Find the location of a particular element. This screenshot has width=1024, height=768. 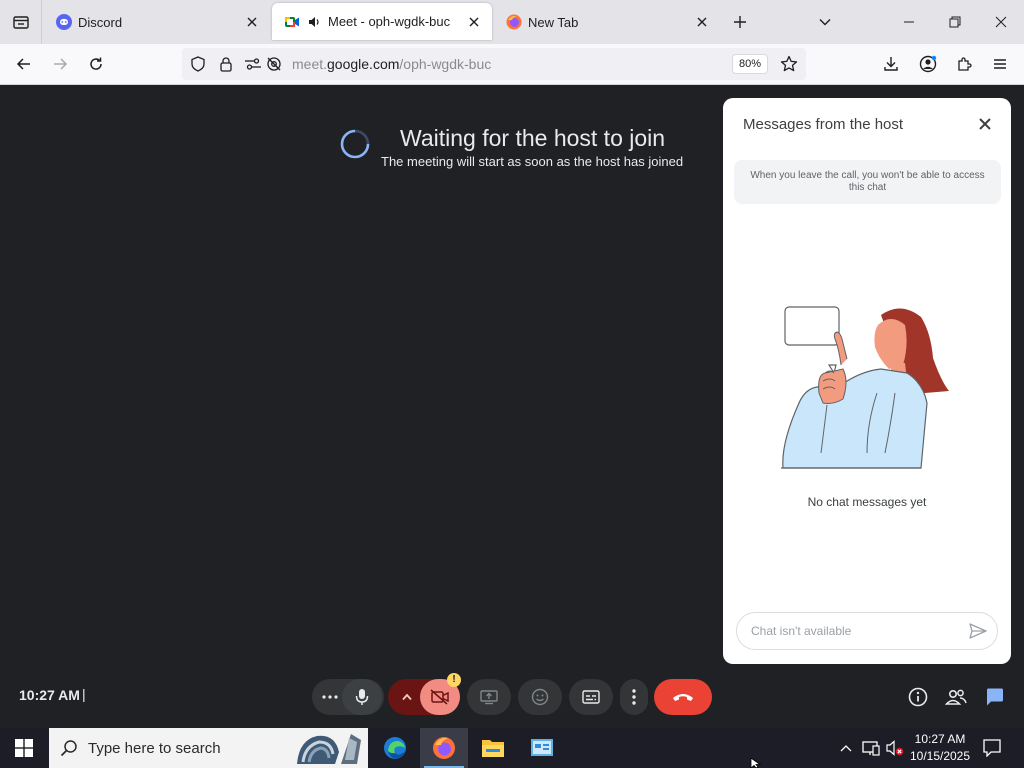

file-explorer-icon is located at coordinates (493, 748).